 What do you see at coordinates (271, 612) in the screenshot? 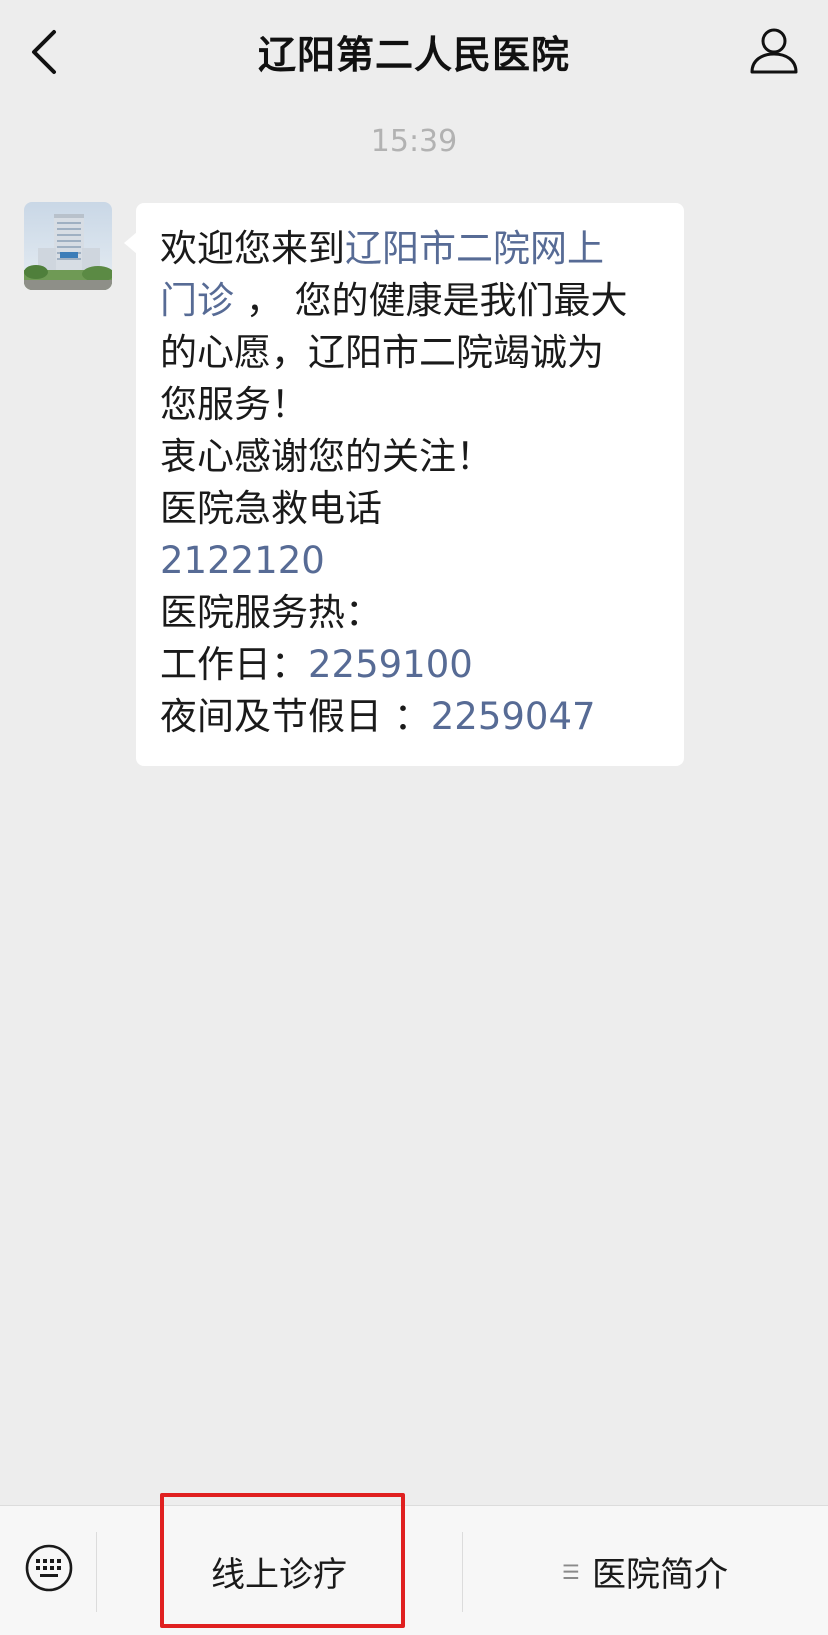
I see `message-text: 医院服务热：` at bounding box center [271, 612].